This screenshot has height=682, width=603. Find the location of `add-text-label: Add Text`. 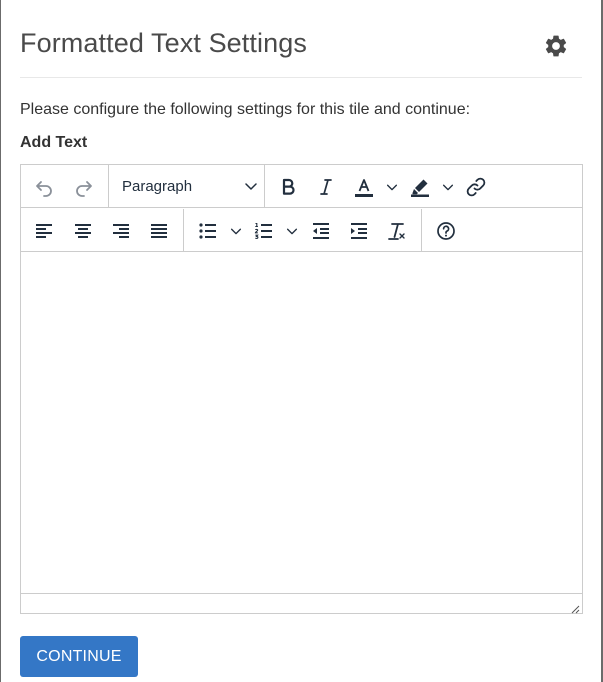

add-text-label: Add Text is located at coordinates (54, 142).